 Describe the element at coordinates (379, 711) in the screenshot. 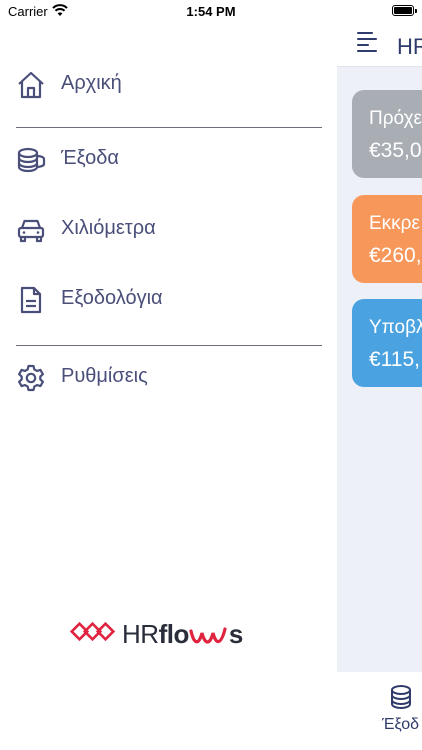

I see `tab-bar: Έξοδ` at that location.